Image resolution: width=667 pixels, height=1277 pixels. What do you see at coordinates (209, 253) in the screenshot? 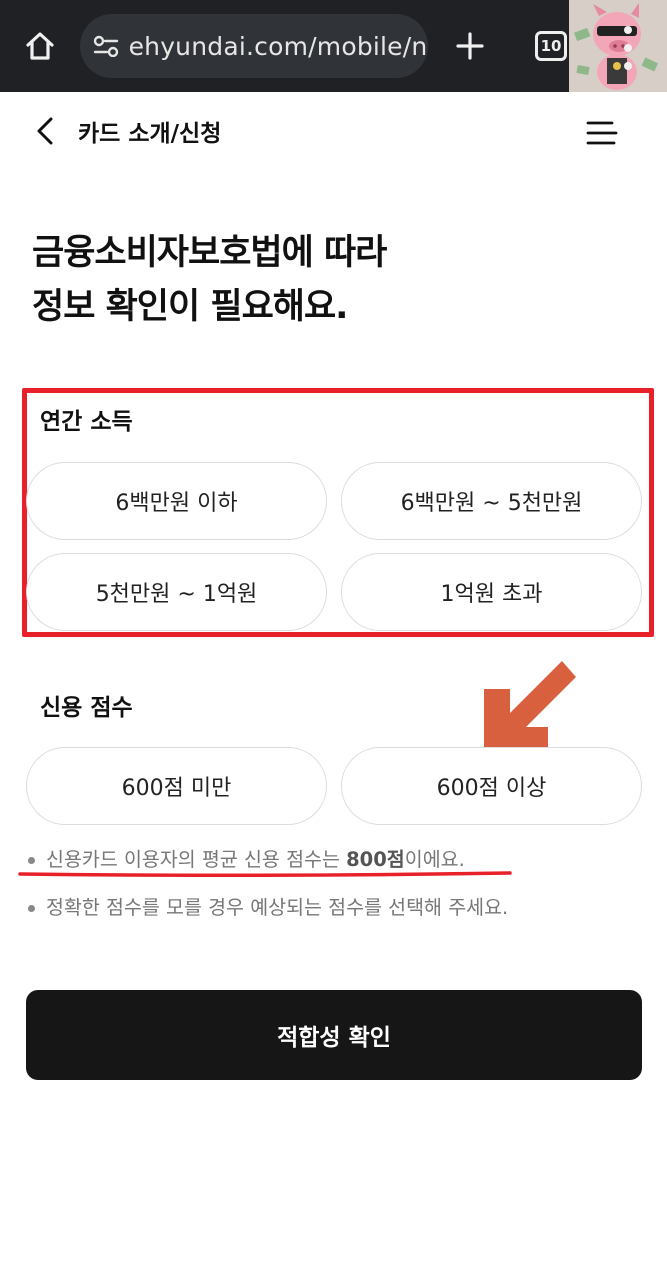
I see `heading-line-1: 금융소비자보호법에 따라` at bounding box center [209, 253].